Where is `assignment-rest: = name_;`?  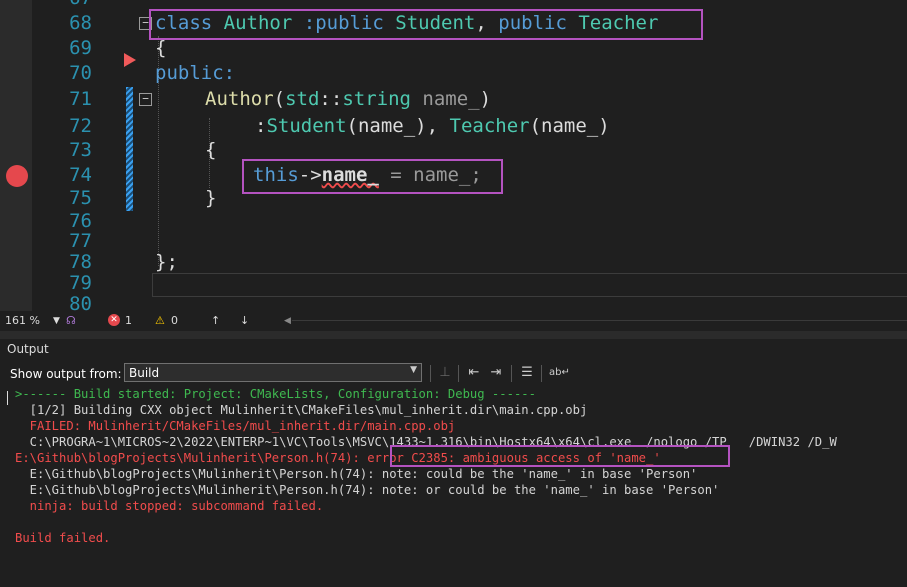
assignment-rest: = name_; is located at coordinates (430, 175).